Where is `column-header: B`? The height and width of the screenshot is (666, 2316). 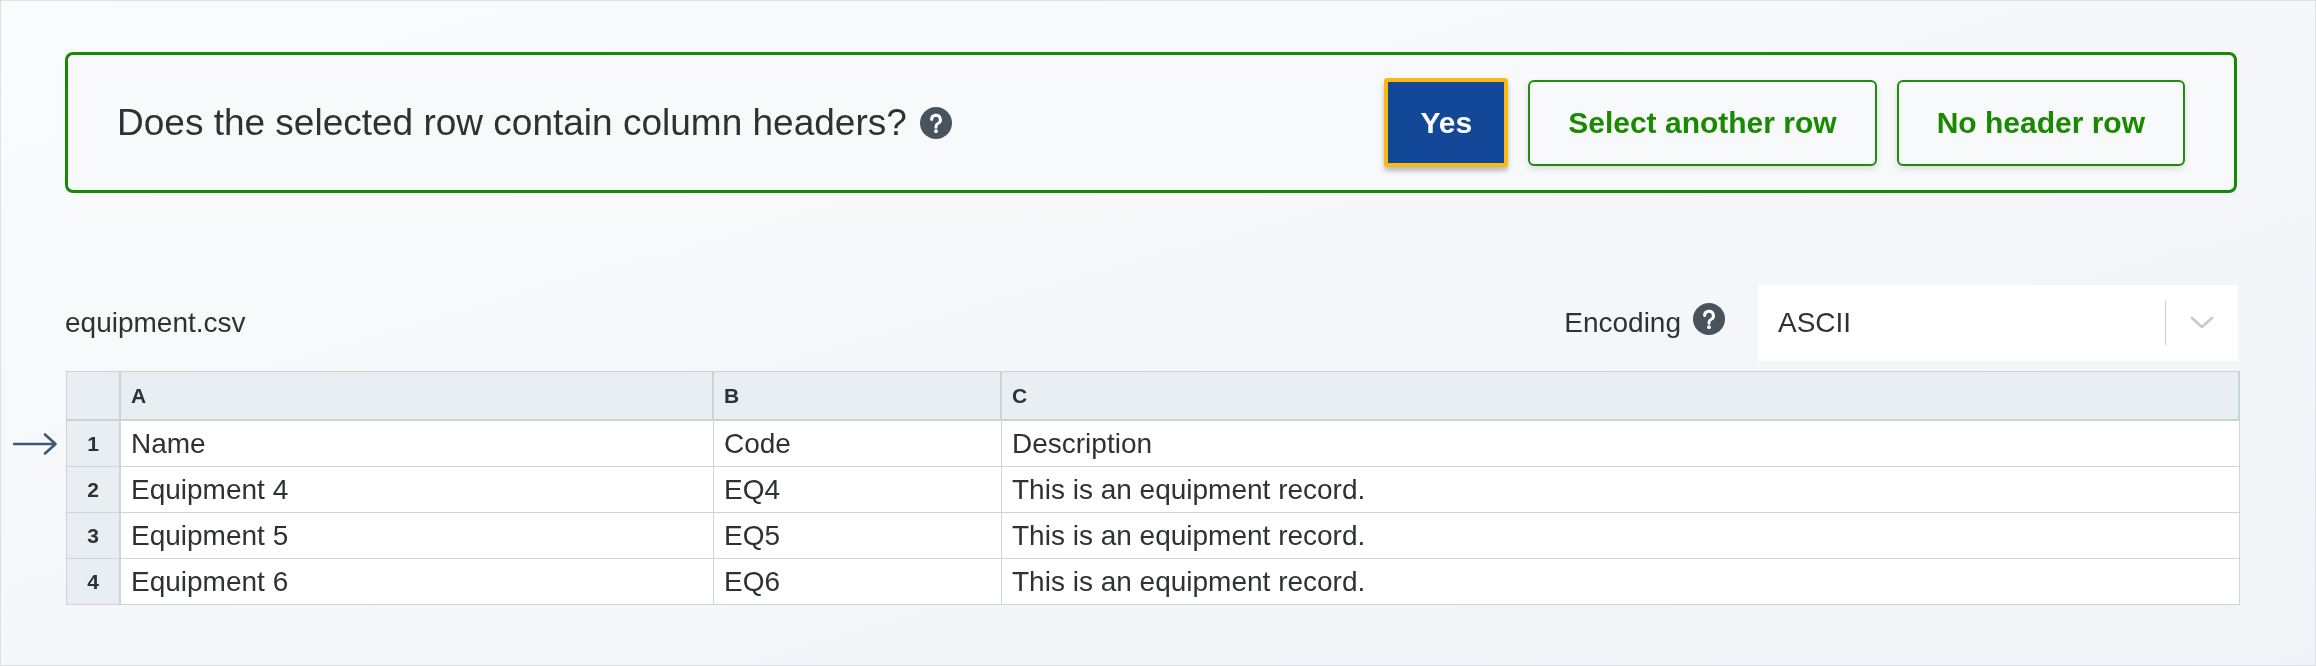
column-header: B is located at coordinates (858, 396).